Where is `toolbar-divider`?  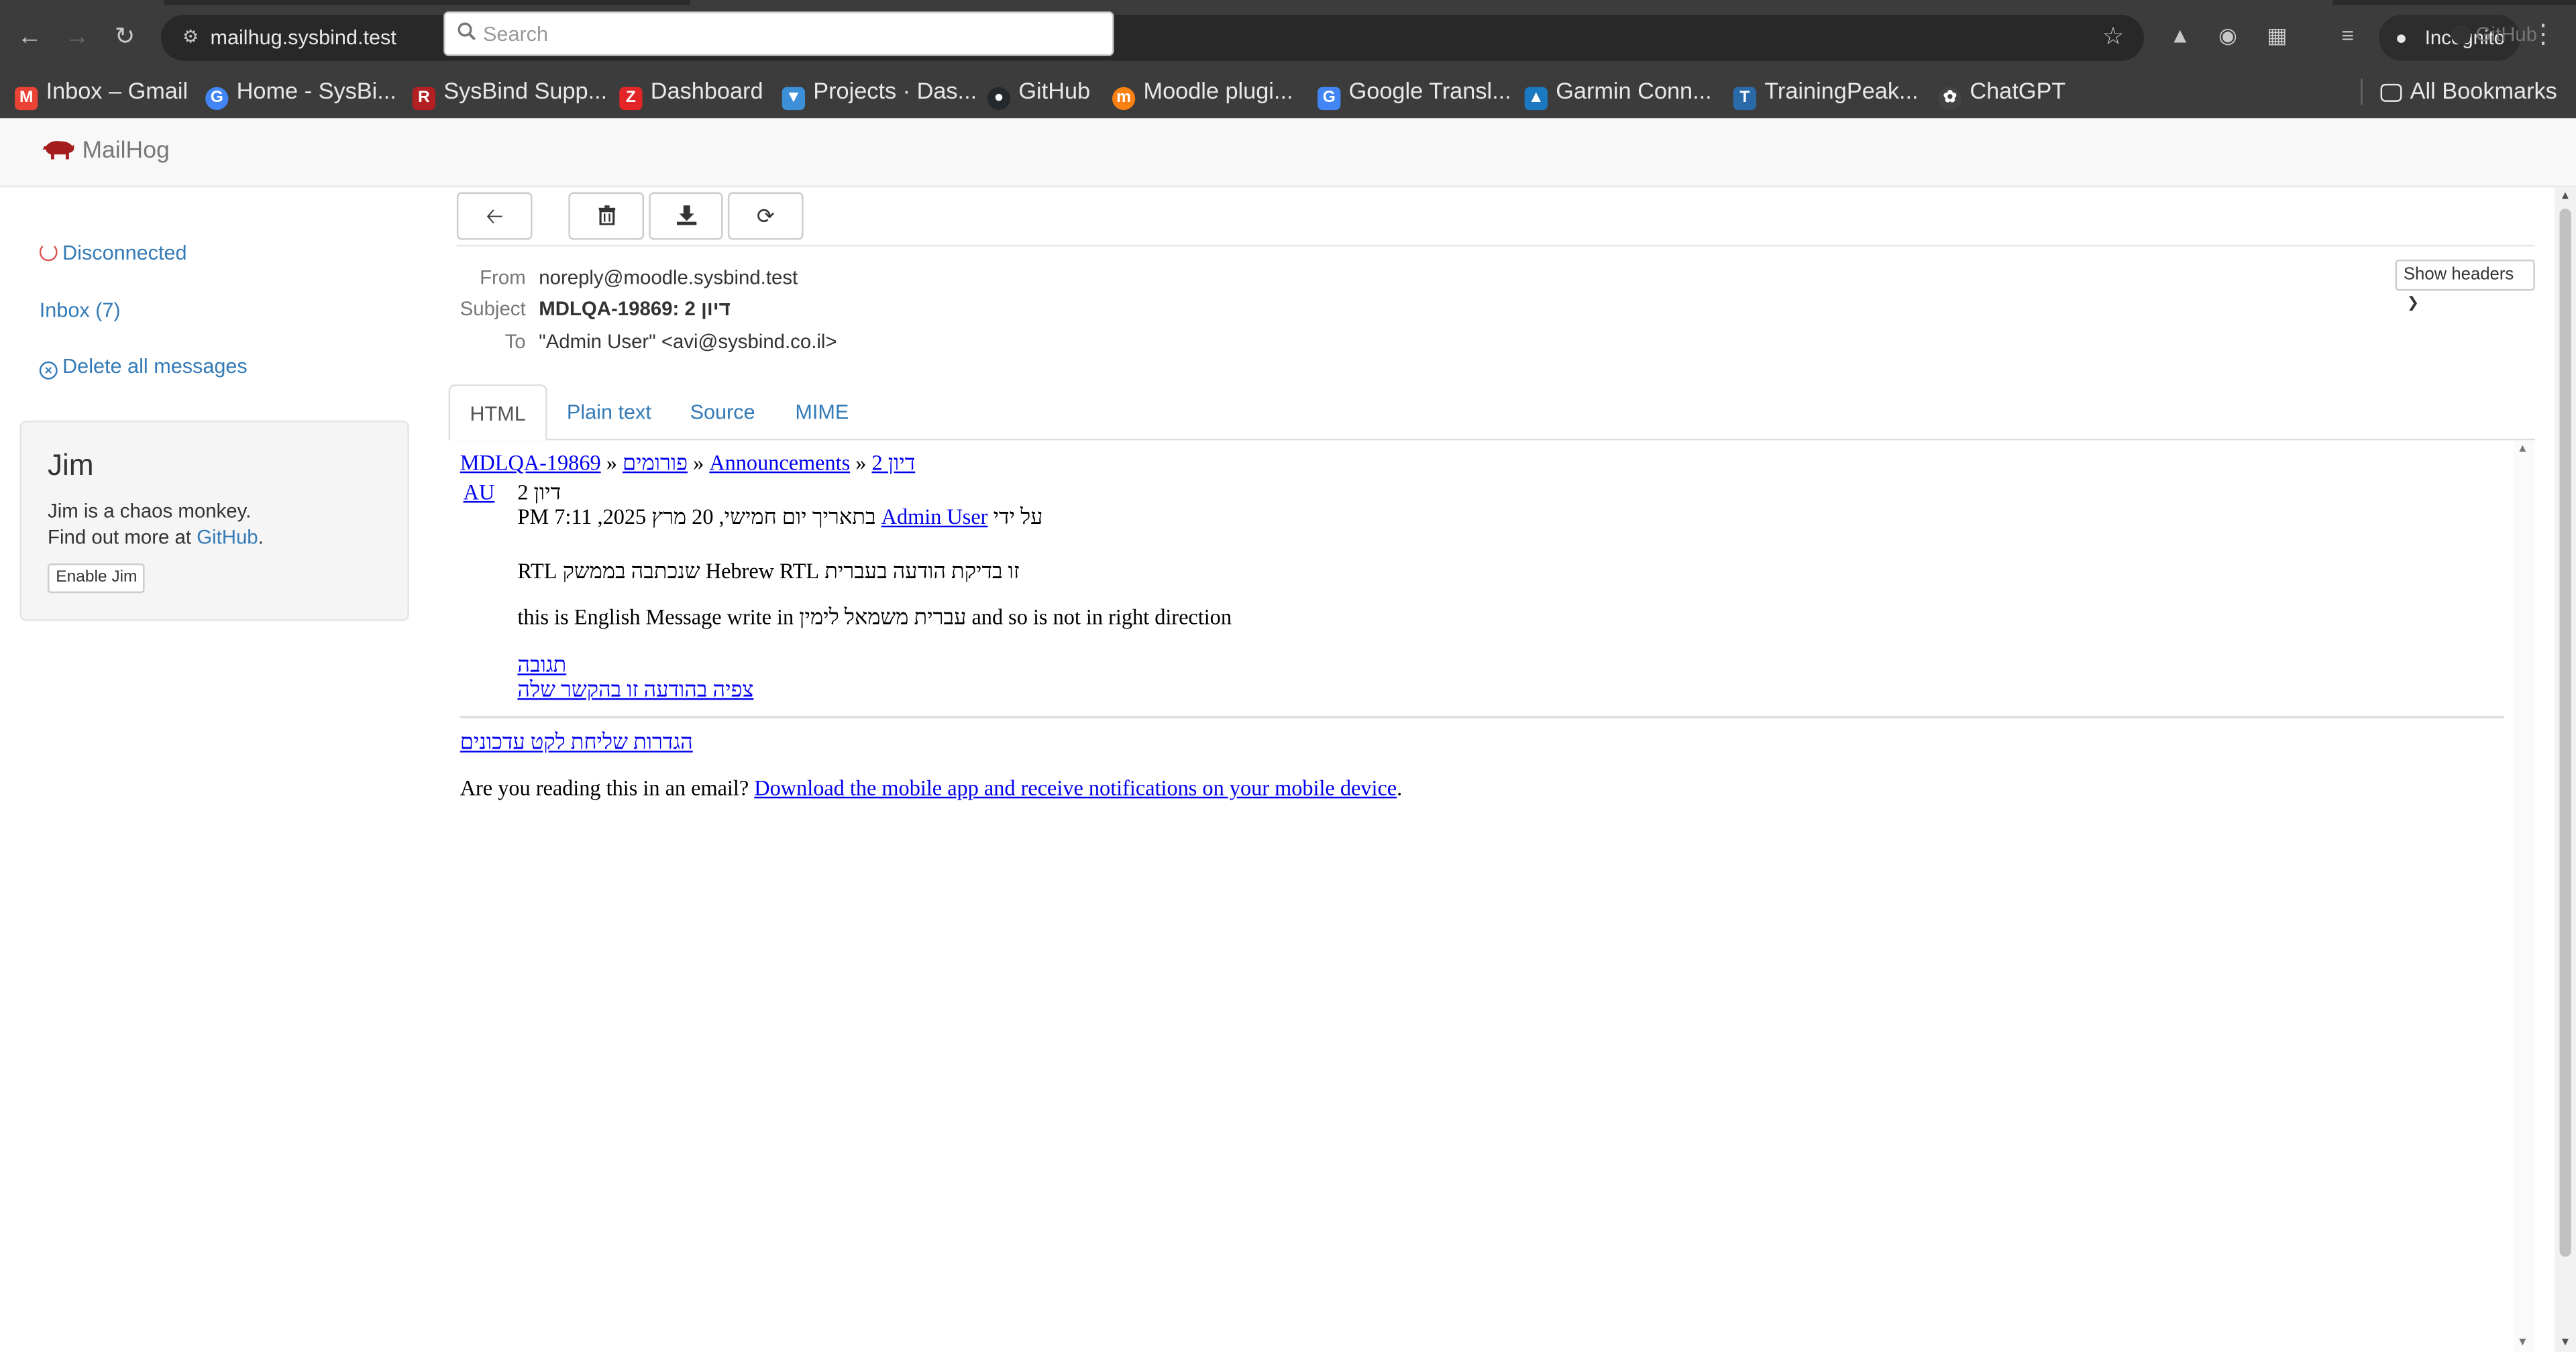
toolbar-divider is located at coordinates (1495, 245).